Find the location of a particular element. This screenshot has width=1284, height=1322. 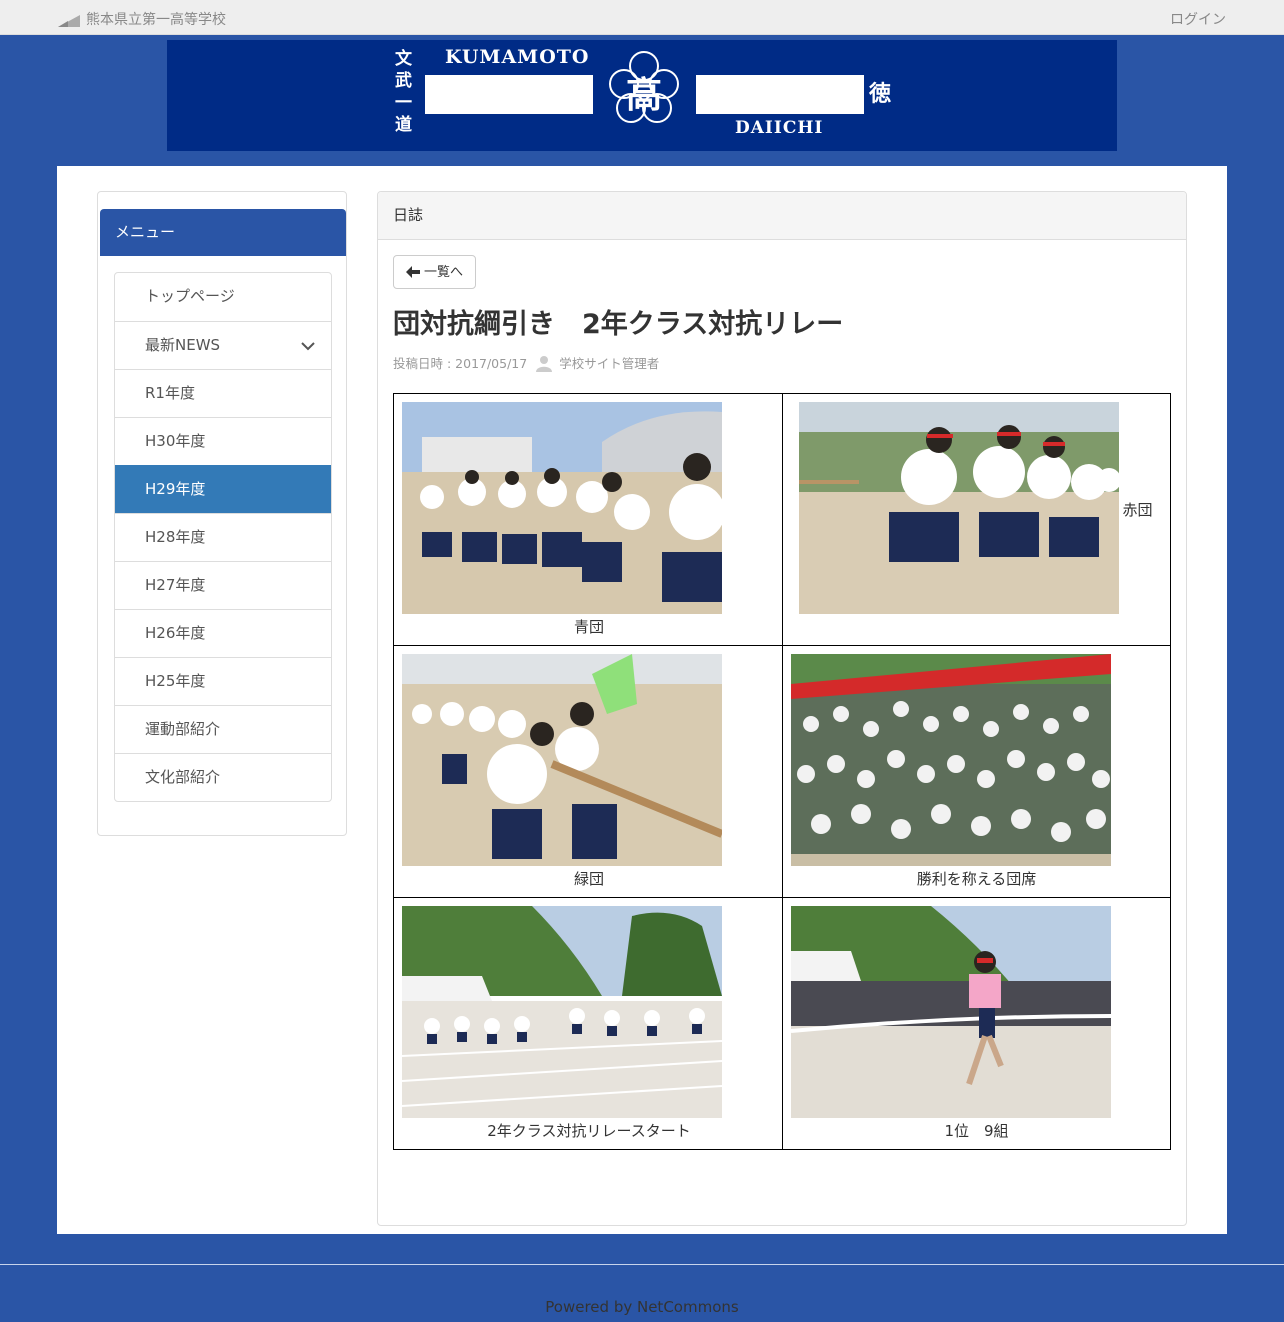

sidebar-item-label: H28年度 is located at coordinates (175, 537).